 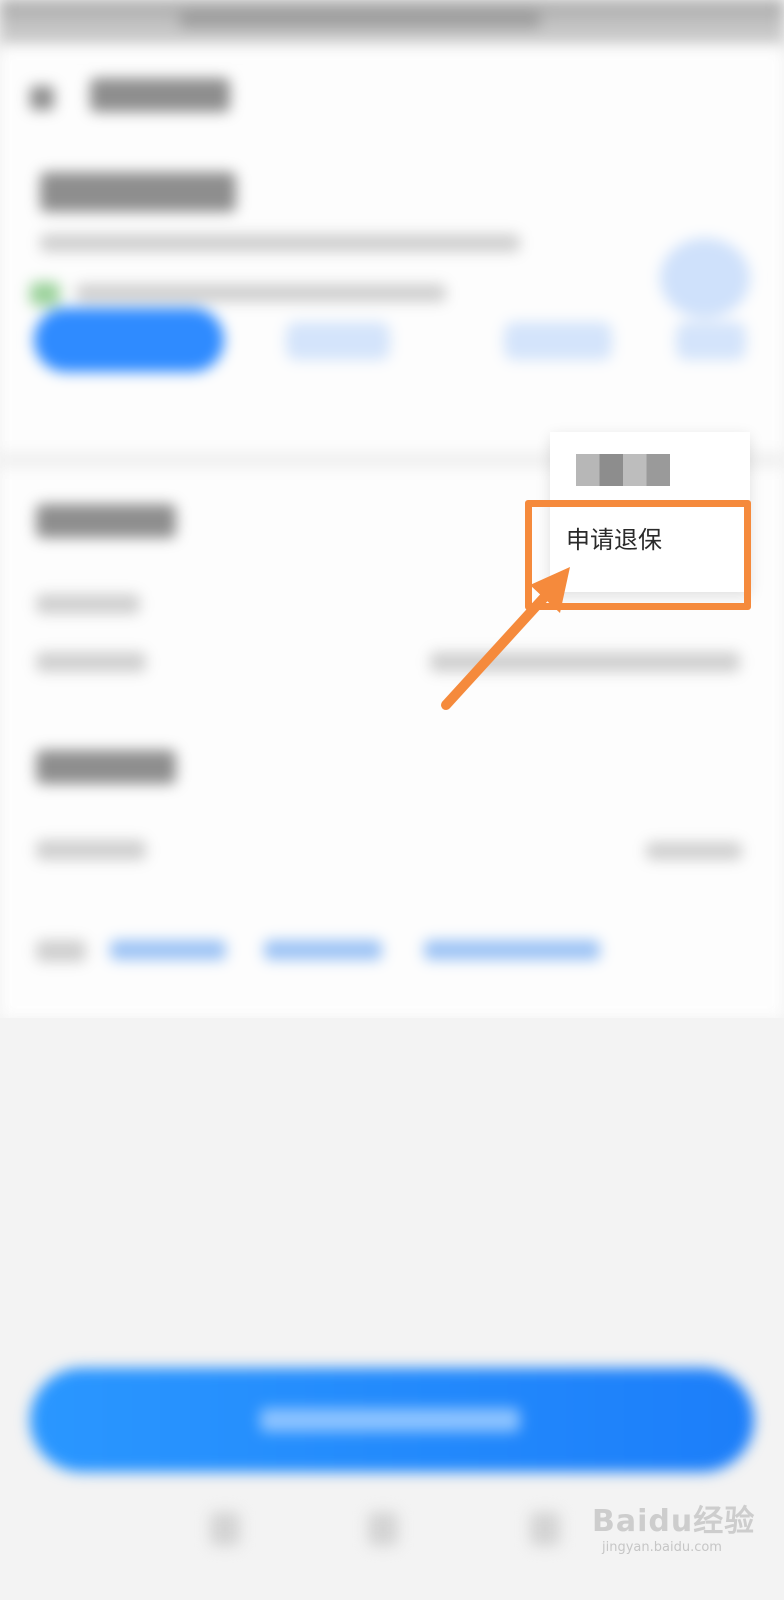 What do you see at coordinates (160, 95) in the screenshot?
I see `page-title` at bounding box center [160, 95].